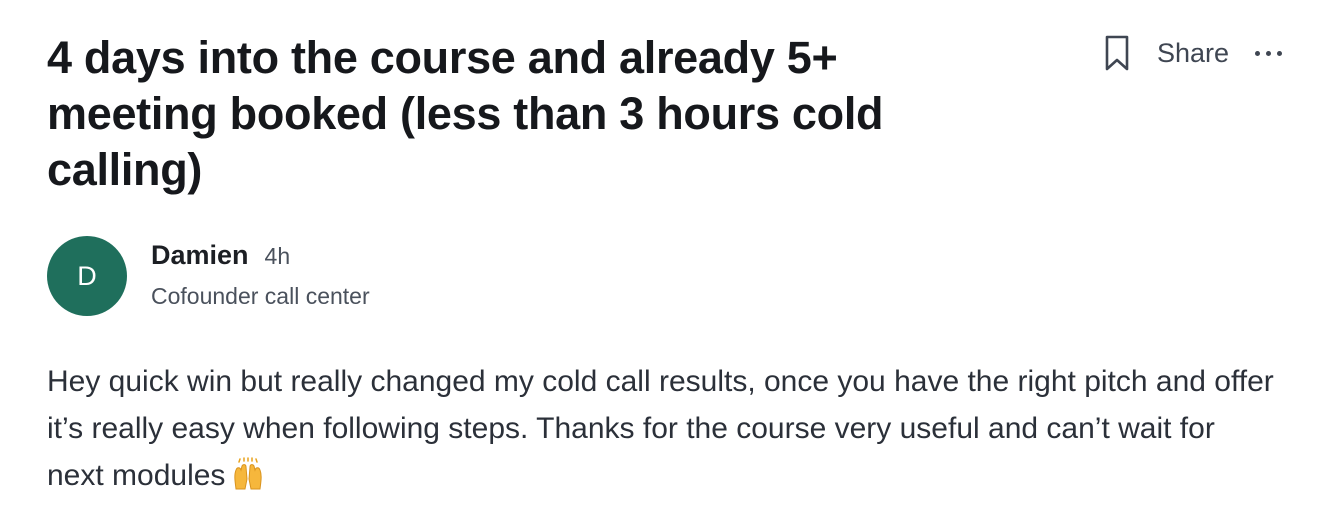 The height and width of the screenshot is (528, 1326). I want to click on bookmark-button, so click(1117, 53).